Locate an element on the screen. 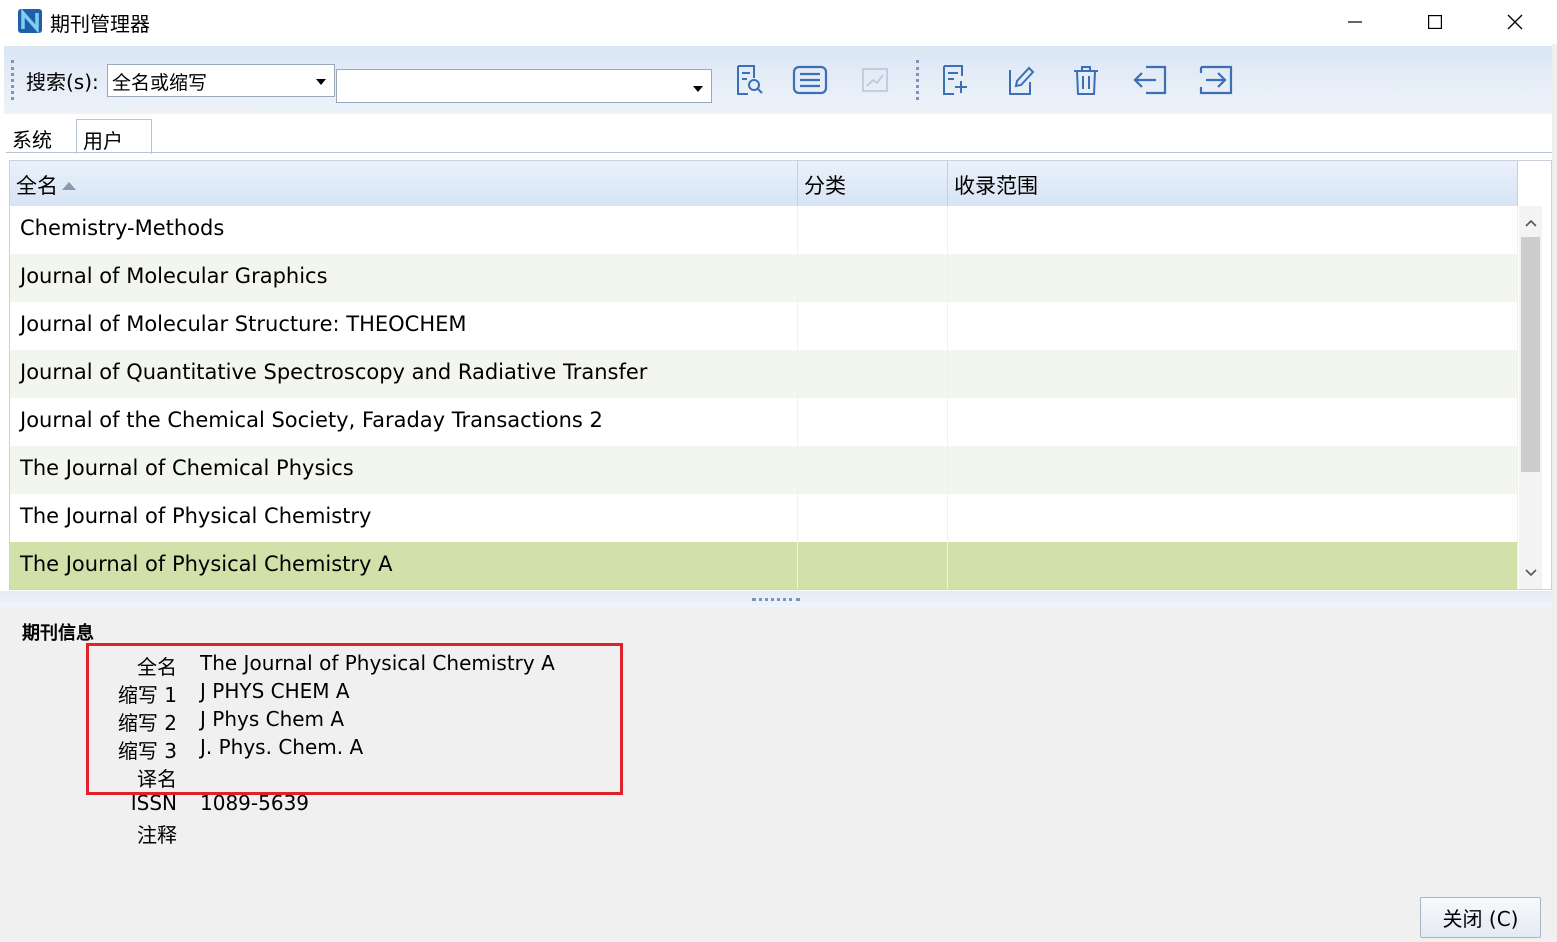  import-button is located at coordinates (1150, 80).